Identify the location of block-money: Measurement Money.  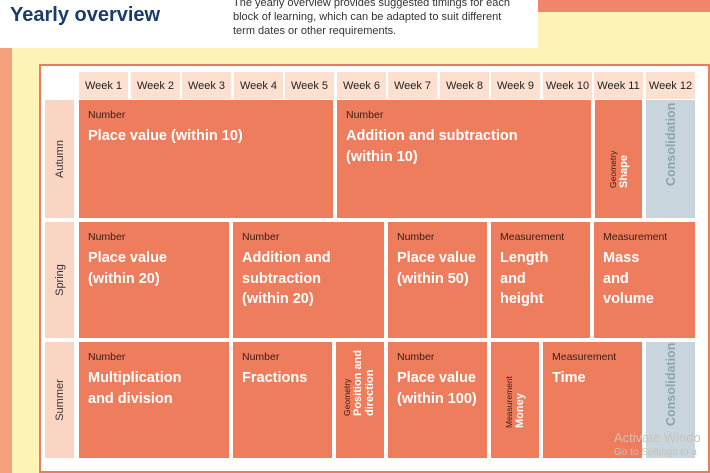
(515, 400).